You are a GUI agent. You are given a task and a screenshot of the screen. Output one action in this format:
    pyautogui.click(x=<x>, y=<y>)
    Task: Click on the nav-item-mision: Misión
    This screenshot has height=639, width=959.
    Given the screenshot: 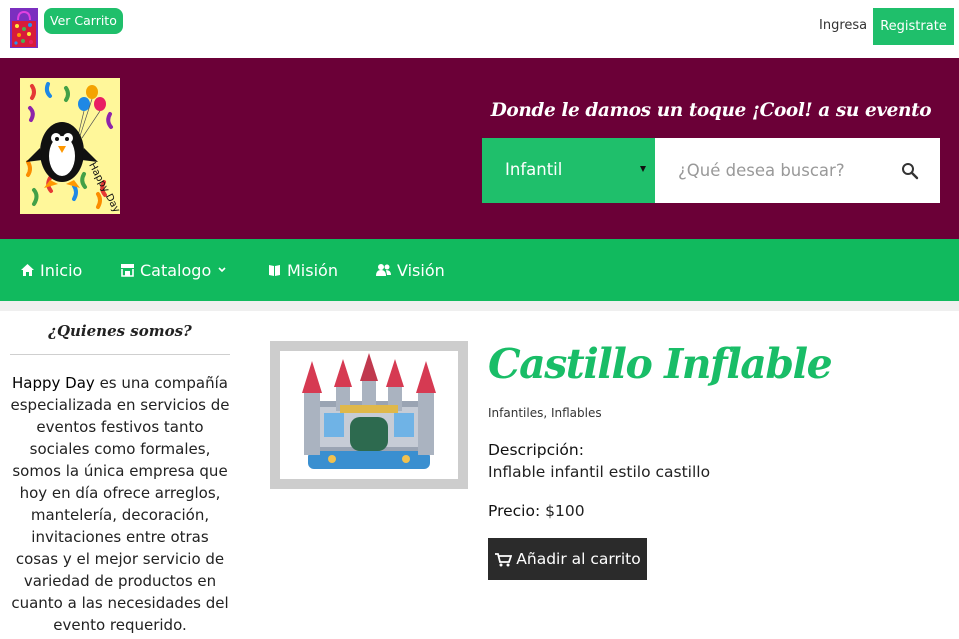 What is the action you would take?
    pyautogui.click(x=302, y=270)
    